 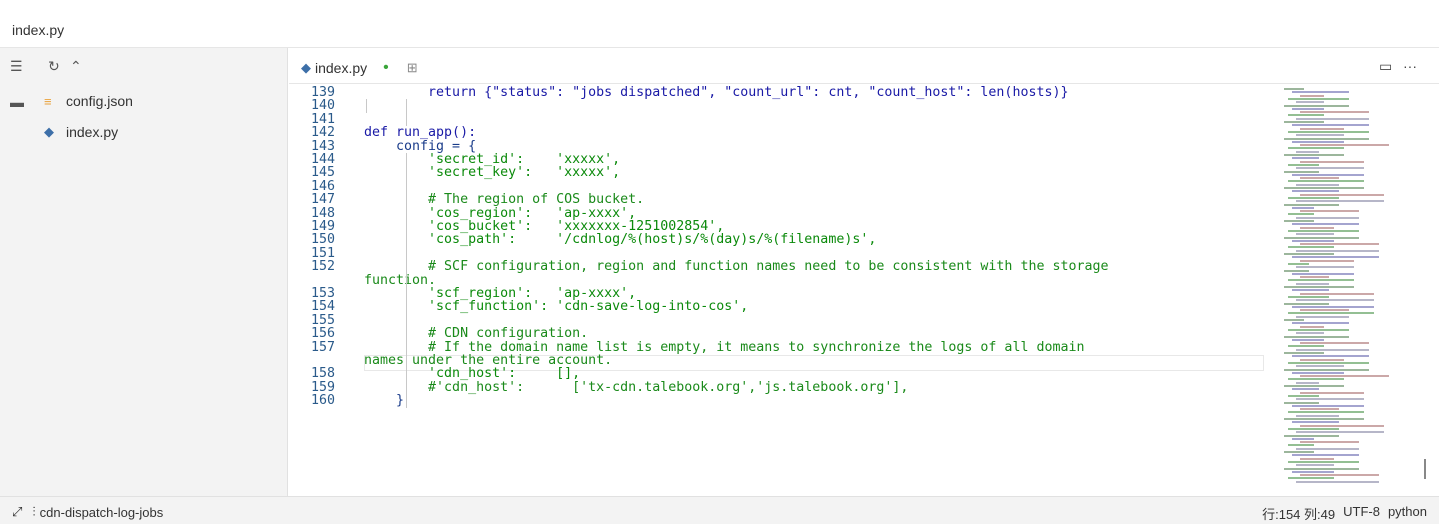 I want to click on line-number: 147, so click(x=323, y=200).